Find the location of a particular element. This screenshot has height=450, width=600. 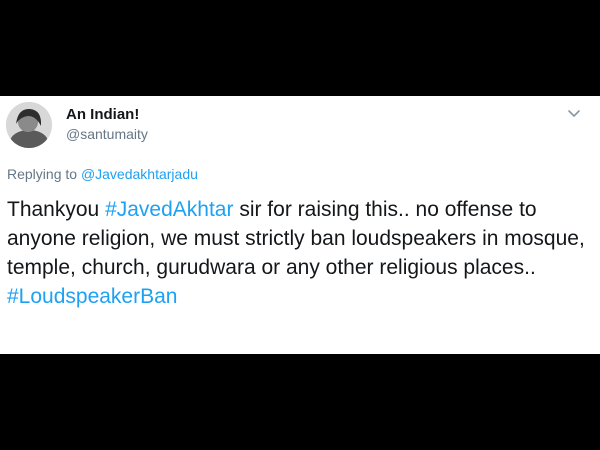

replying-to-label: Replying to is located at coordinates (42, 174).